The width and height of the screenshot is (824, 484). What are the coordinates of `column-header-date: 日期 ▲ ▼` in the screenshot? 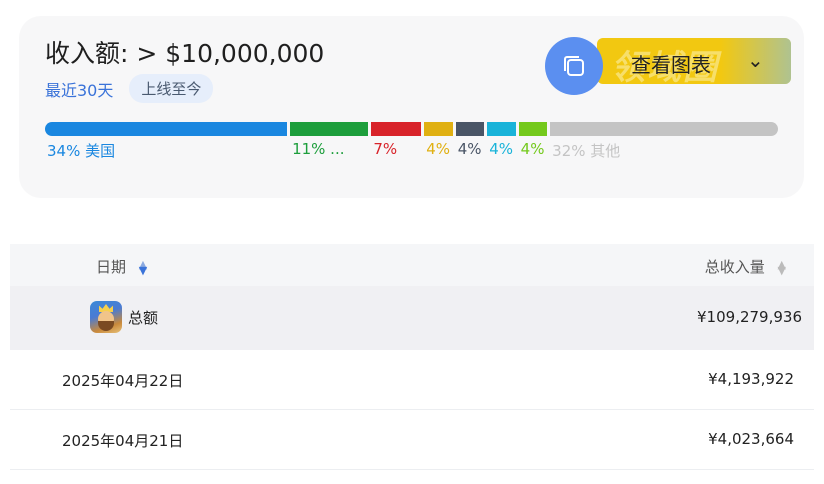 It's located at (121, 266).